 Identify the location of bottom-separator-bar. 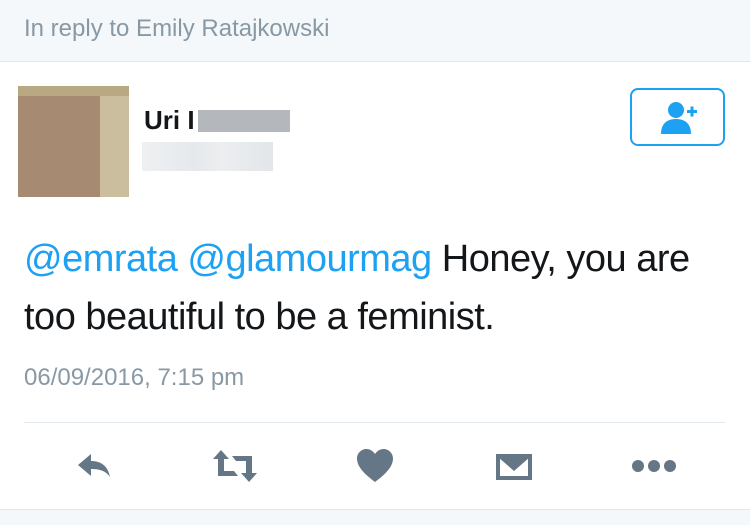
(375, 517).